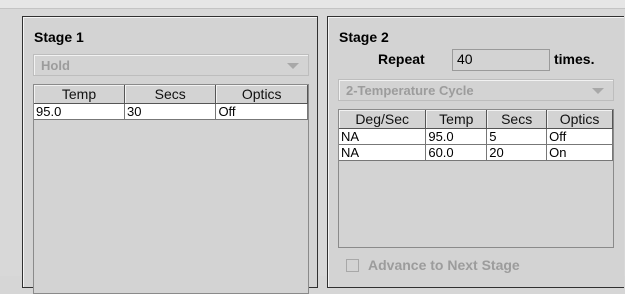 This screenshot has height=294, width=625. I want to click on table-cell: On, so click(579, 152).